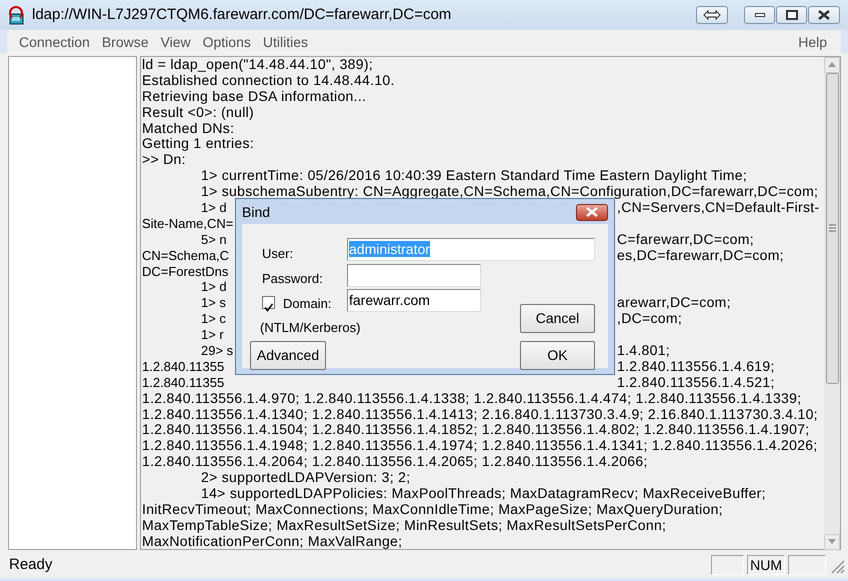  I want to click on log-line: arewarr,DC=com;, so click(674, 303).